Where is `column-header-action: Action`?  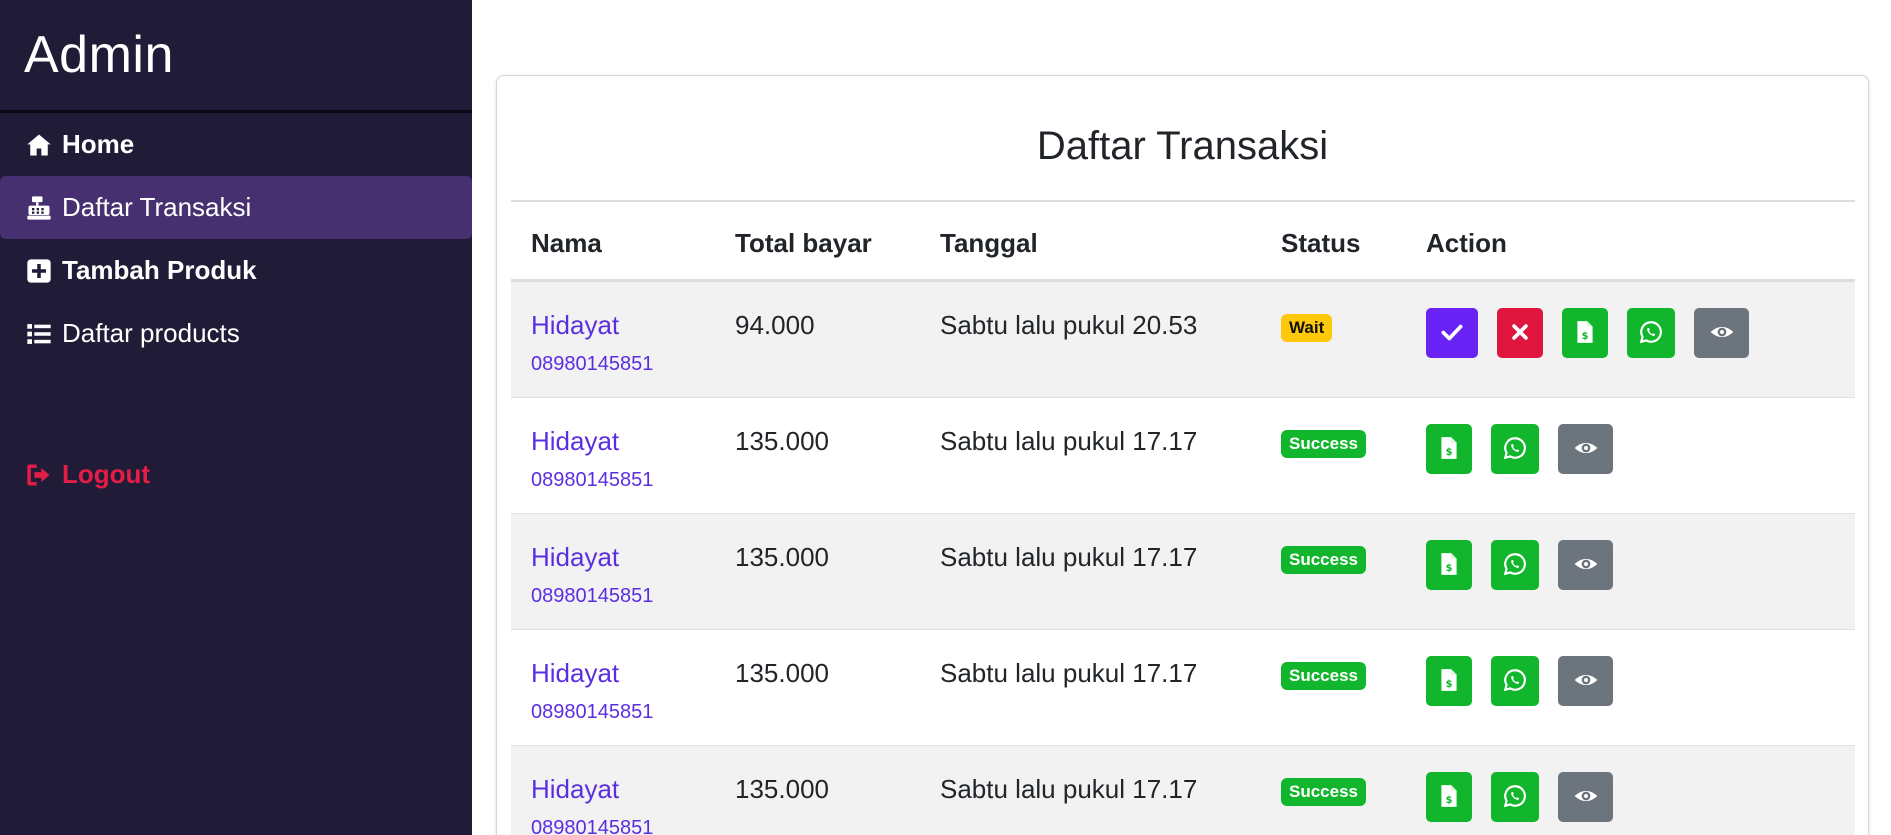
column-header-action: Action is located at coordinates (1466, 243).